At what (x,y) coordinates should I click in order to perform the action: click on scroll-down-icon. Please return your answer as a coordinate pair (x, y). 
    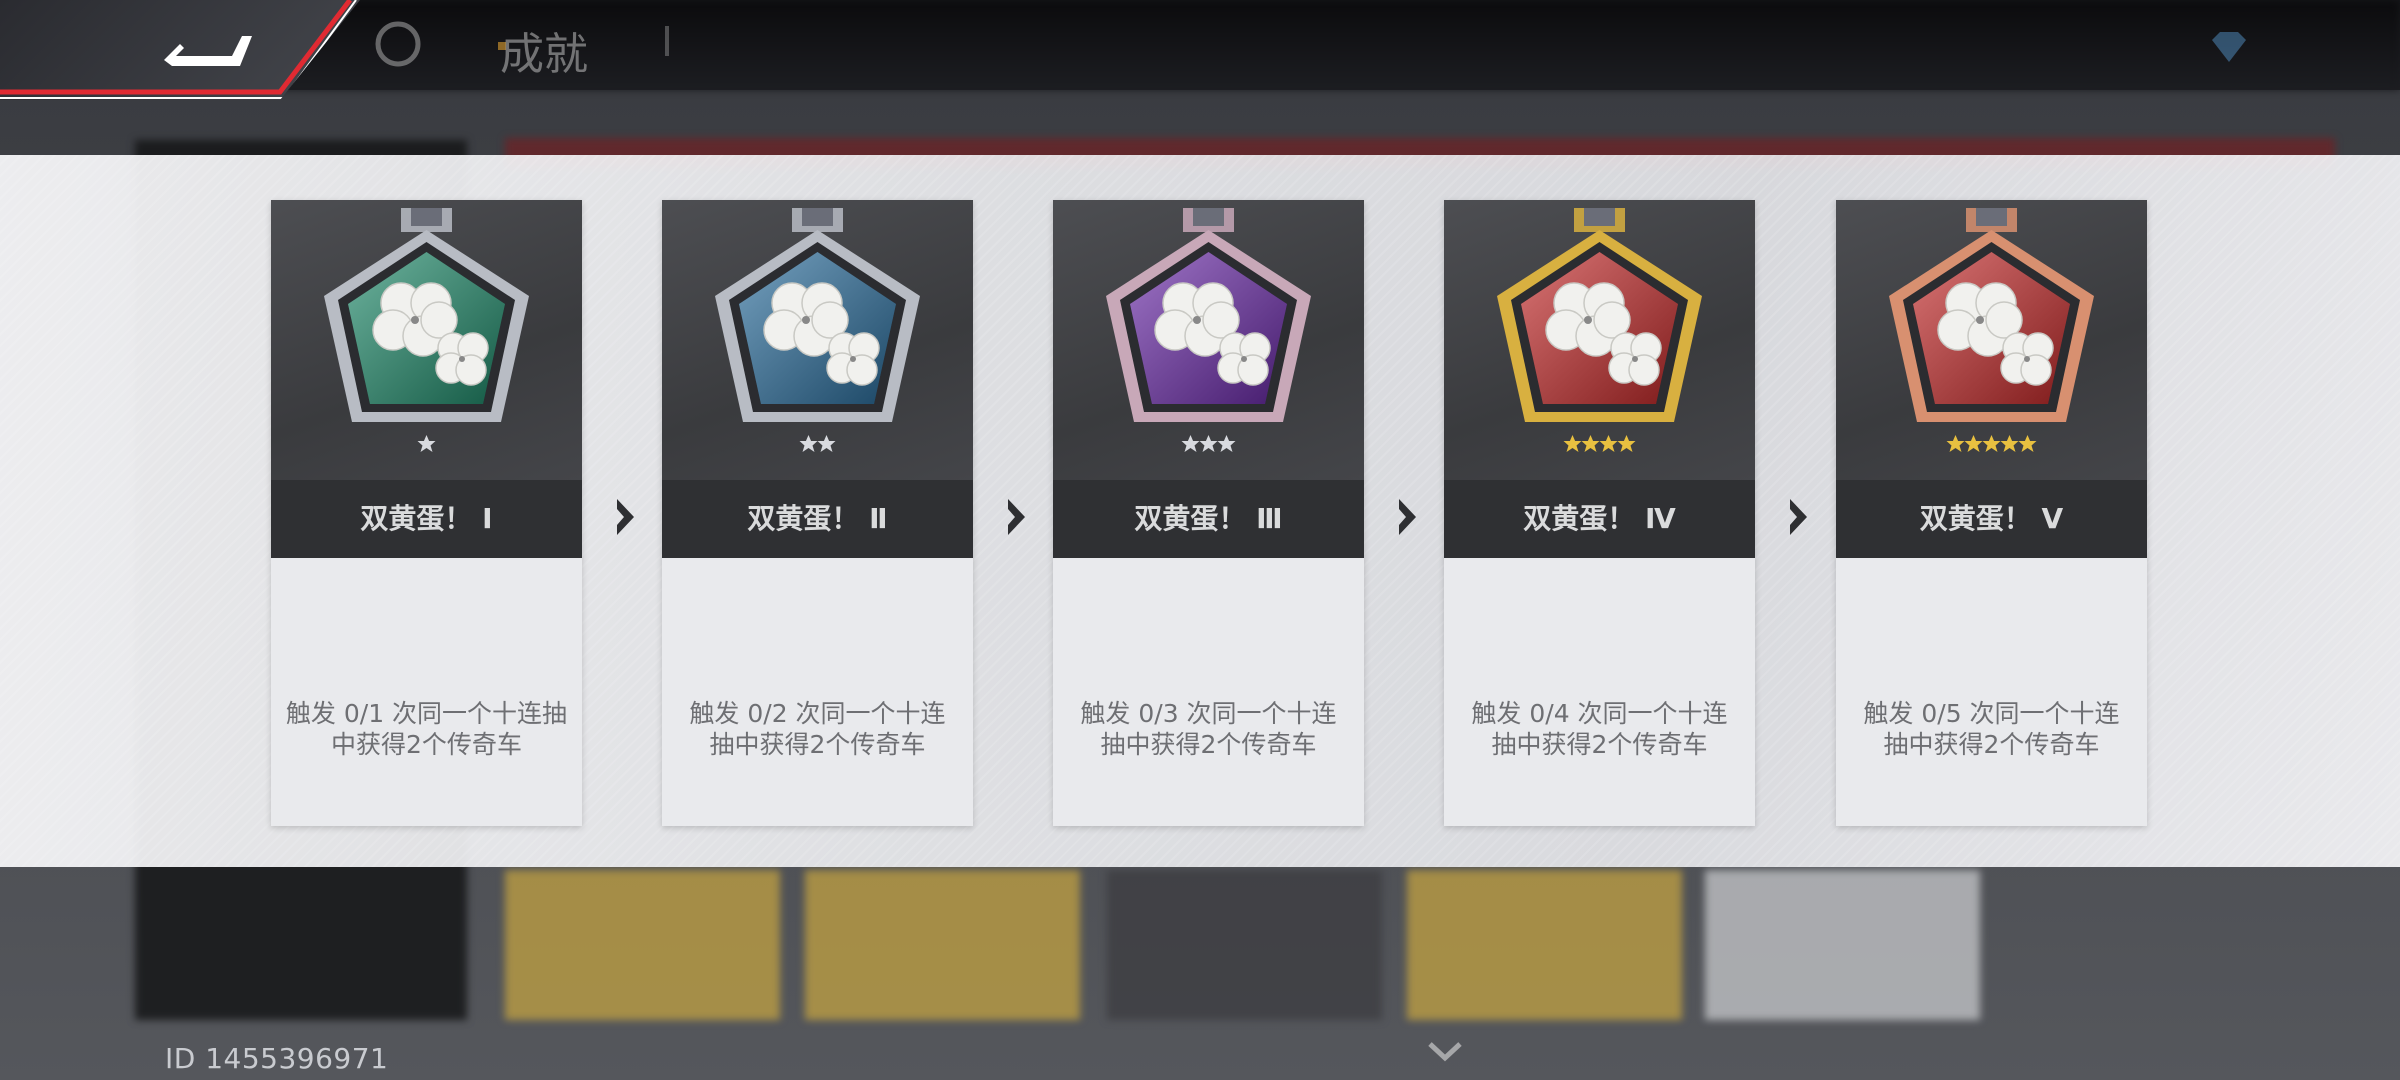
    Looking at the image, I should click on (1445, 1052).